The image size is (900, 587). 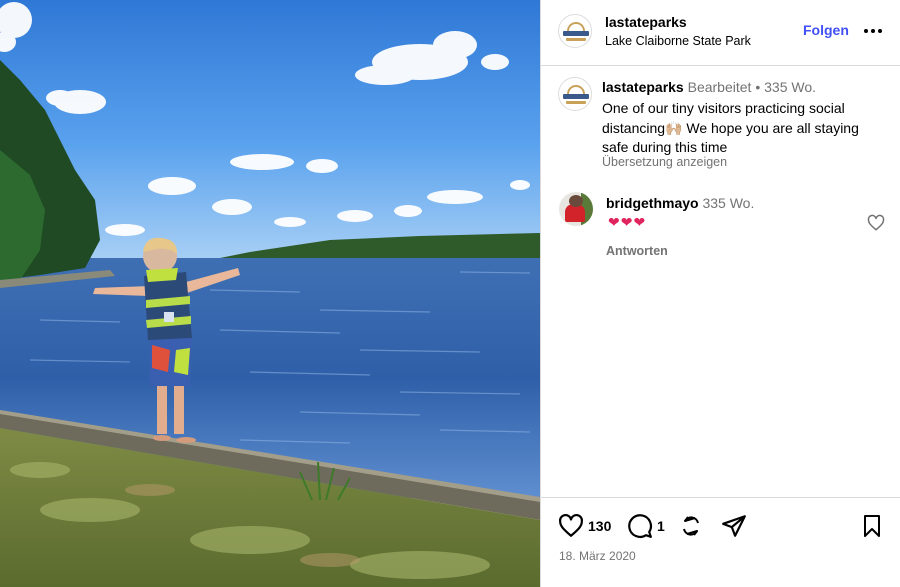 I want to click on like-count: 130, so click(x=599, y=526).